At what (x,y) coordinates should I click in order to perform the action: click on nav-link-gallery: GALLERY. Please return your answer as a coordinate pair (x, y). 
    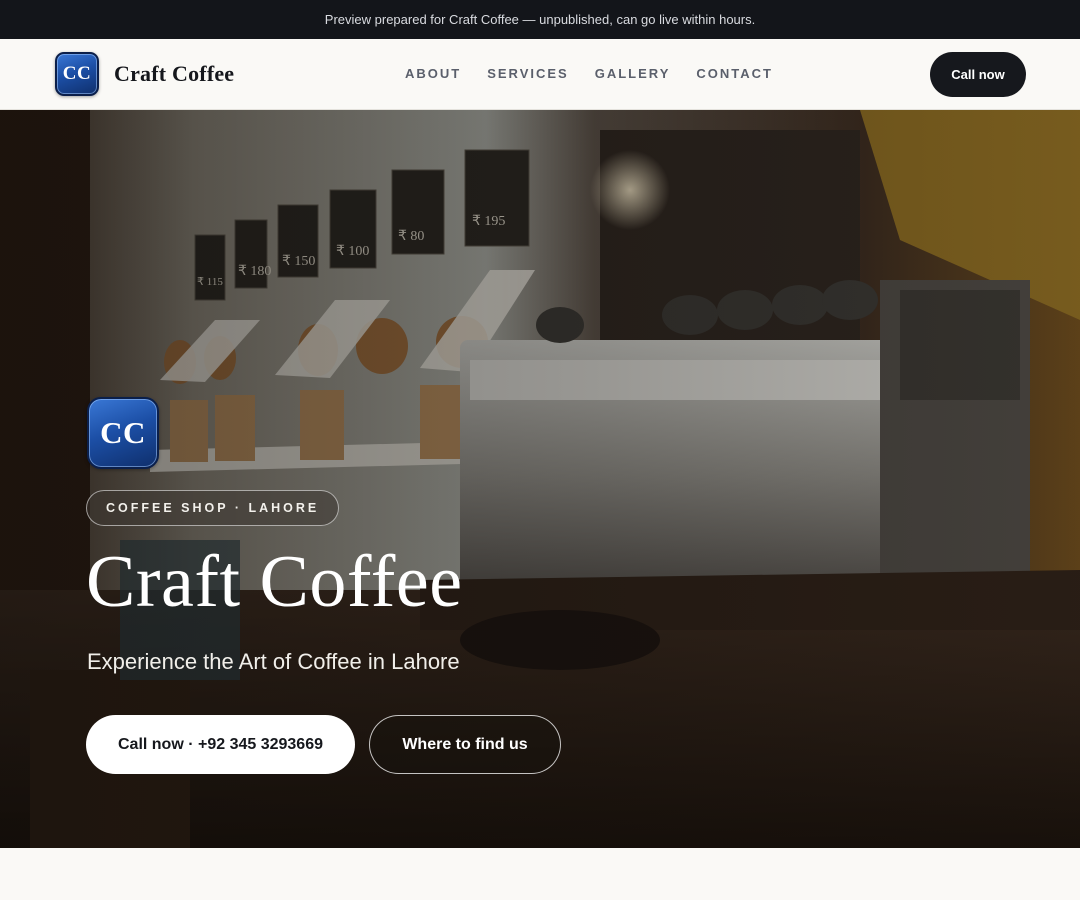
    Looking at the image, I should click on (633, 73).